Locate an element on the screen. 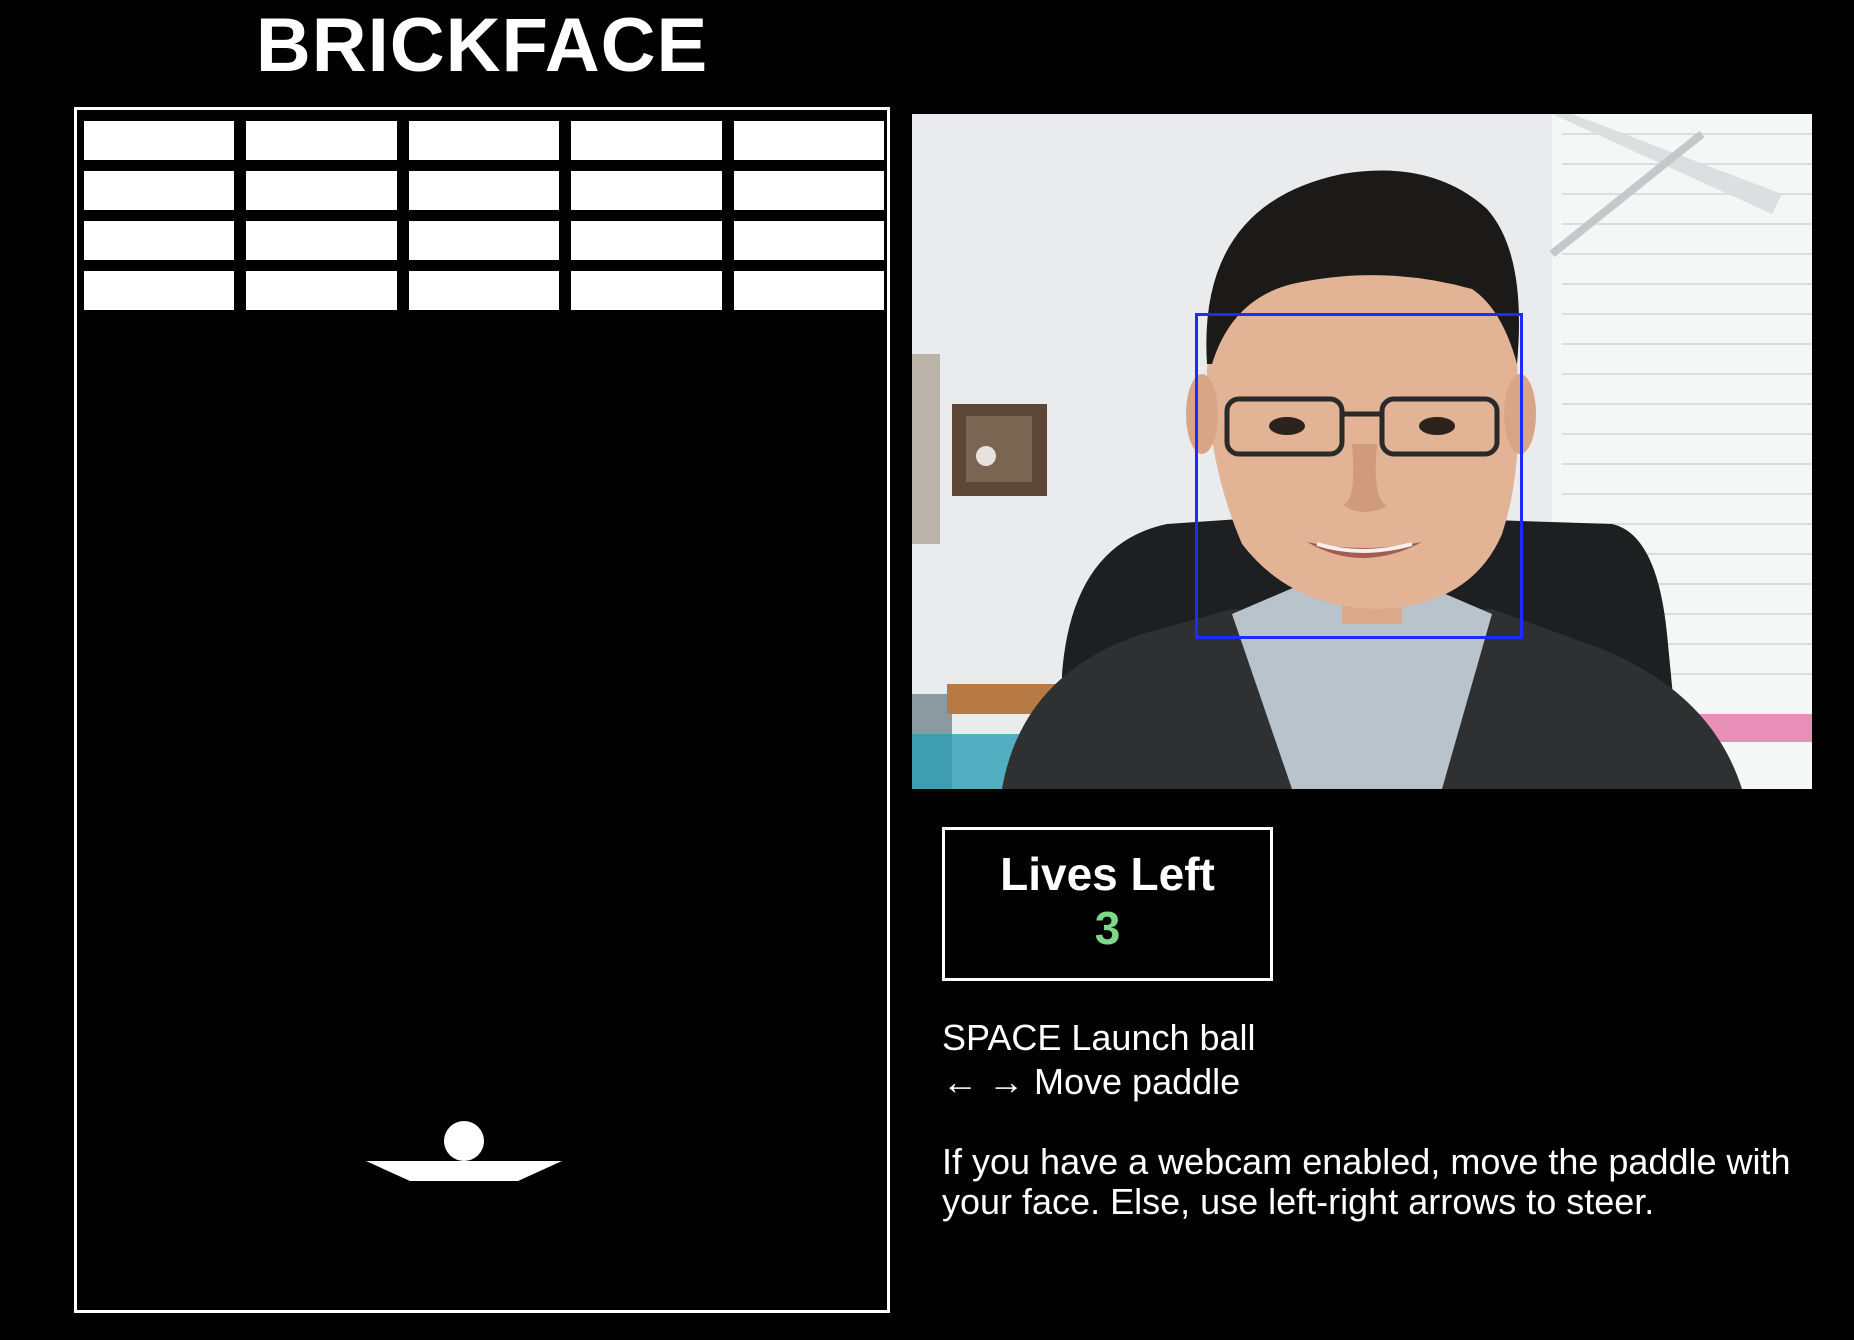 This screenshot has height=1340, width=1854. control-action: Move paddle is located at coordinates (1137, 1081).